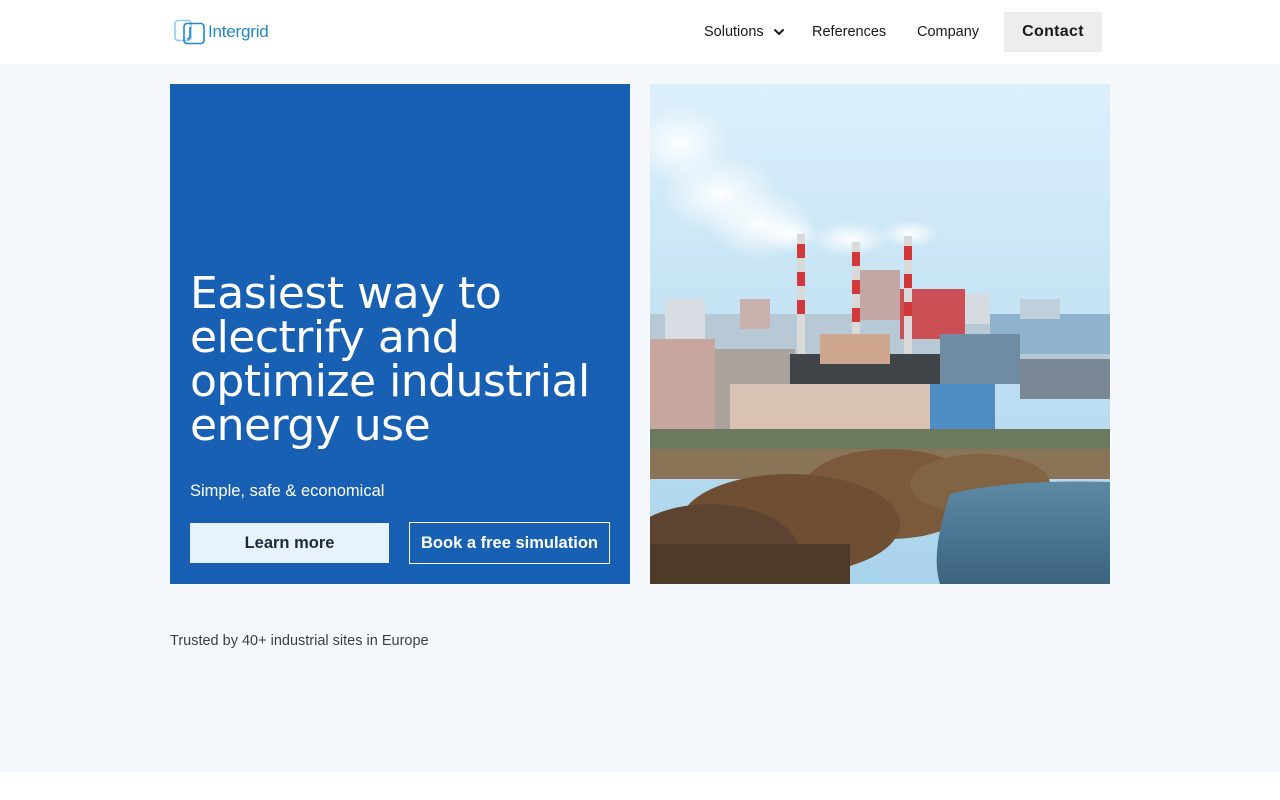 This screenshot has height=800, width=1280. Describe the element at coordinates (778, 32) in the screenshot. I see `chevron-down-icon` at that location.